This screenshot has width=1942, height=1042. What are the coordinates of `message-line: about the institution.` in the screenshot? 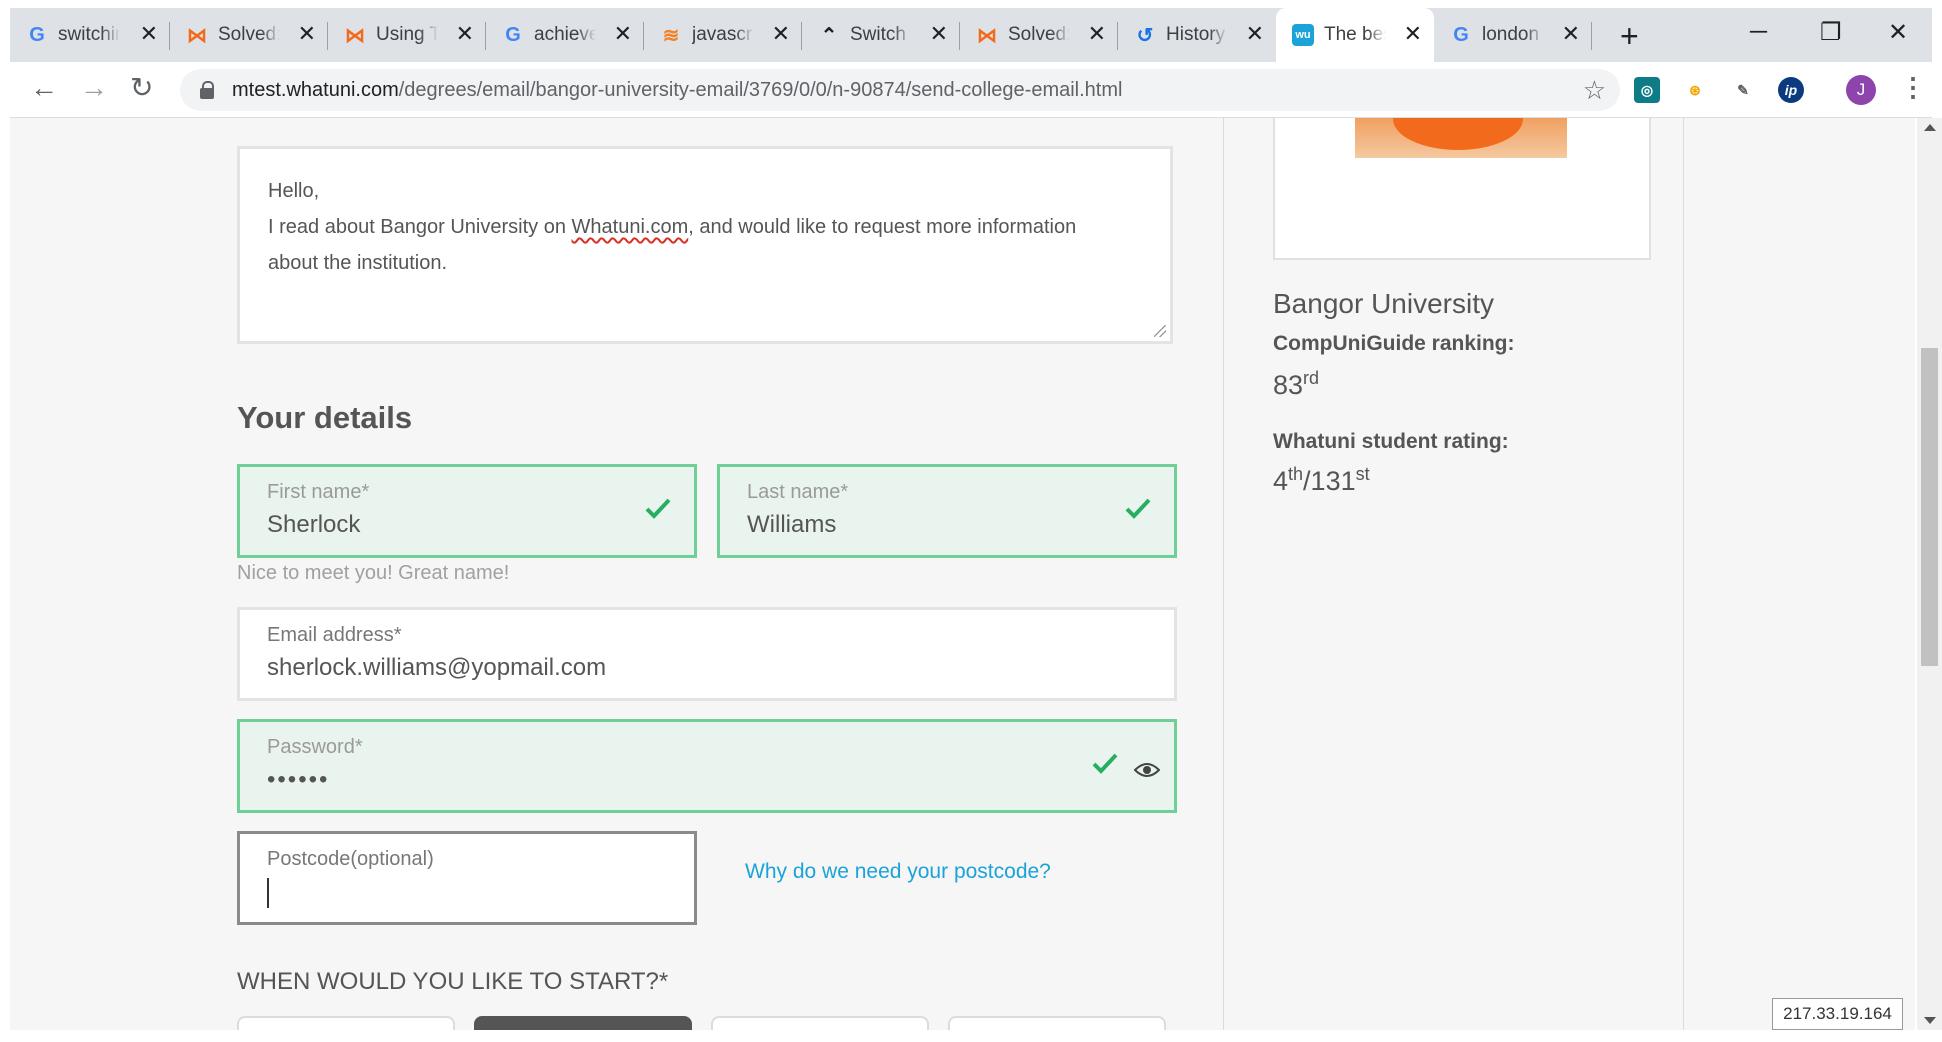 It's located at (358, 263).